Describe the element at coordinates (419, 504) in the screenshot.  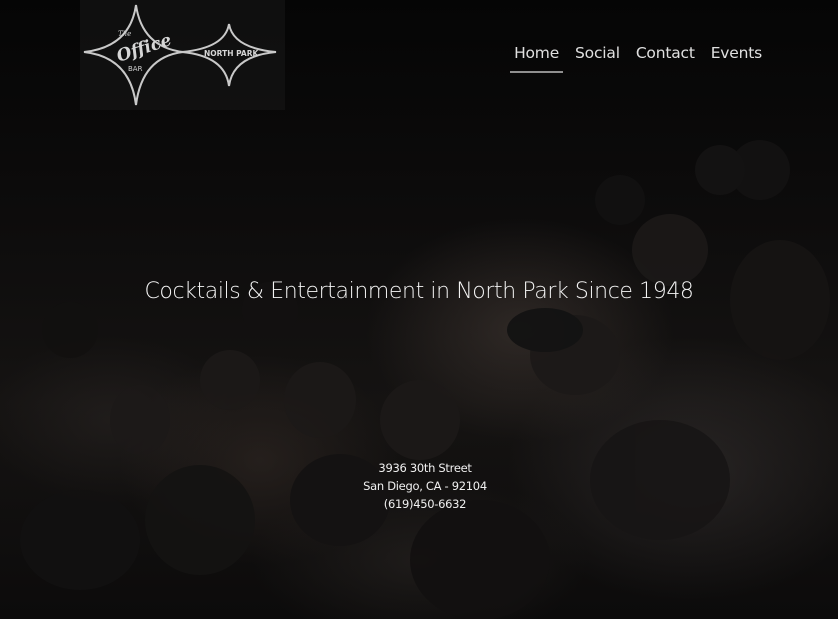
I see `phone-number: (619)450-6632` at that location.